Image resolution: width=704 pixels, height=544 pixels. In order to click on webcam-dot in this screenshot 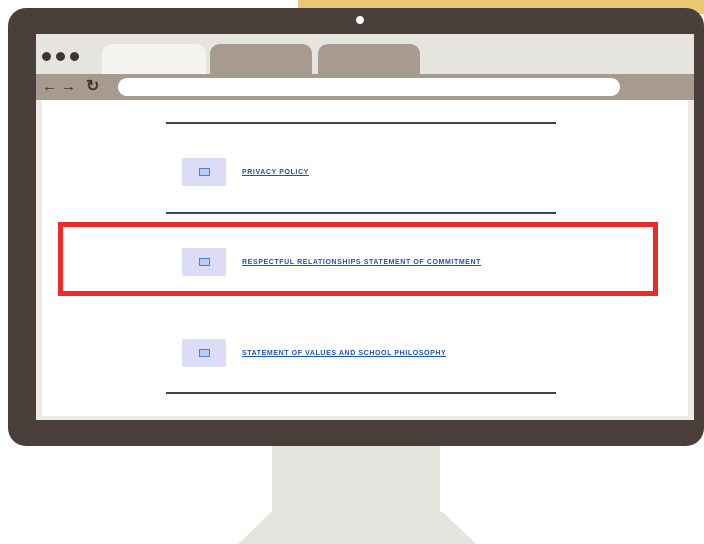, I will do `click(360, 20)`.